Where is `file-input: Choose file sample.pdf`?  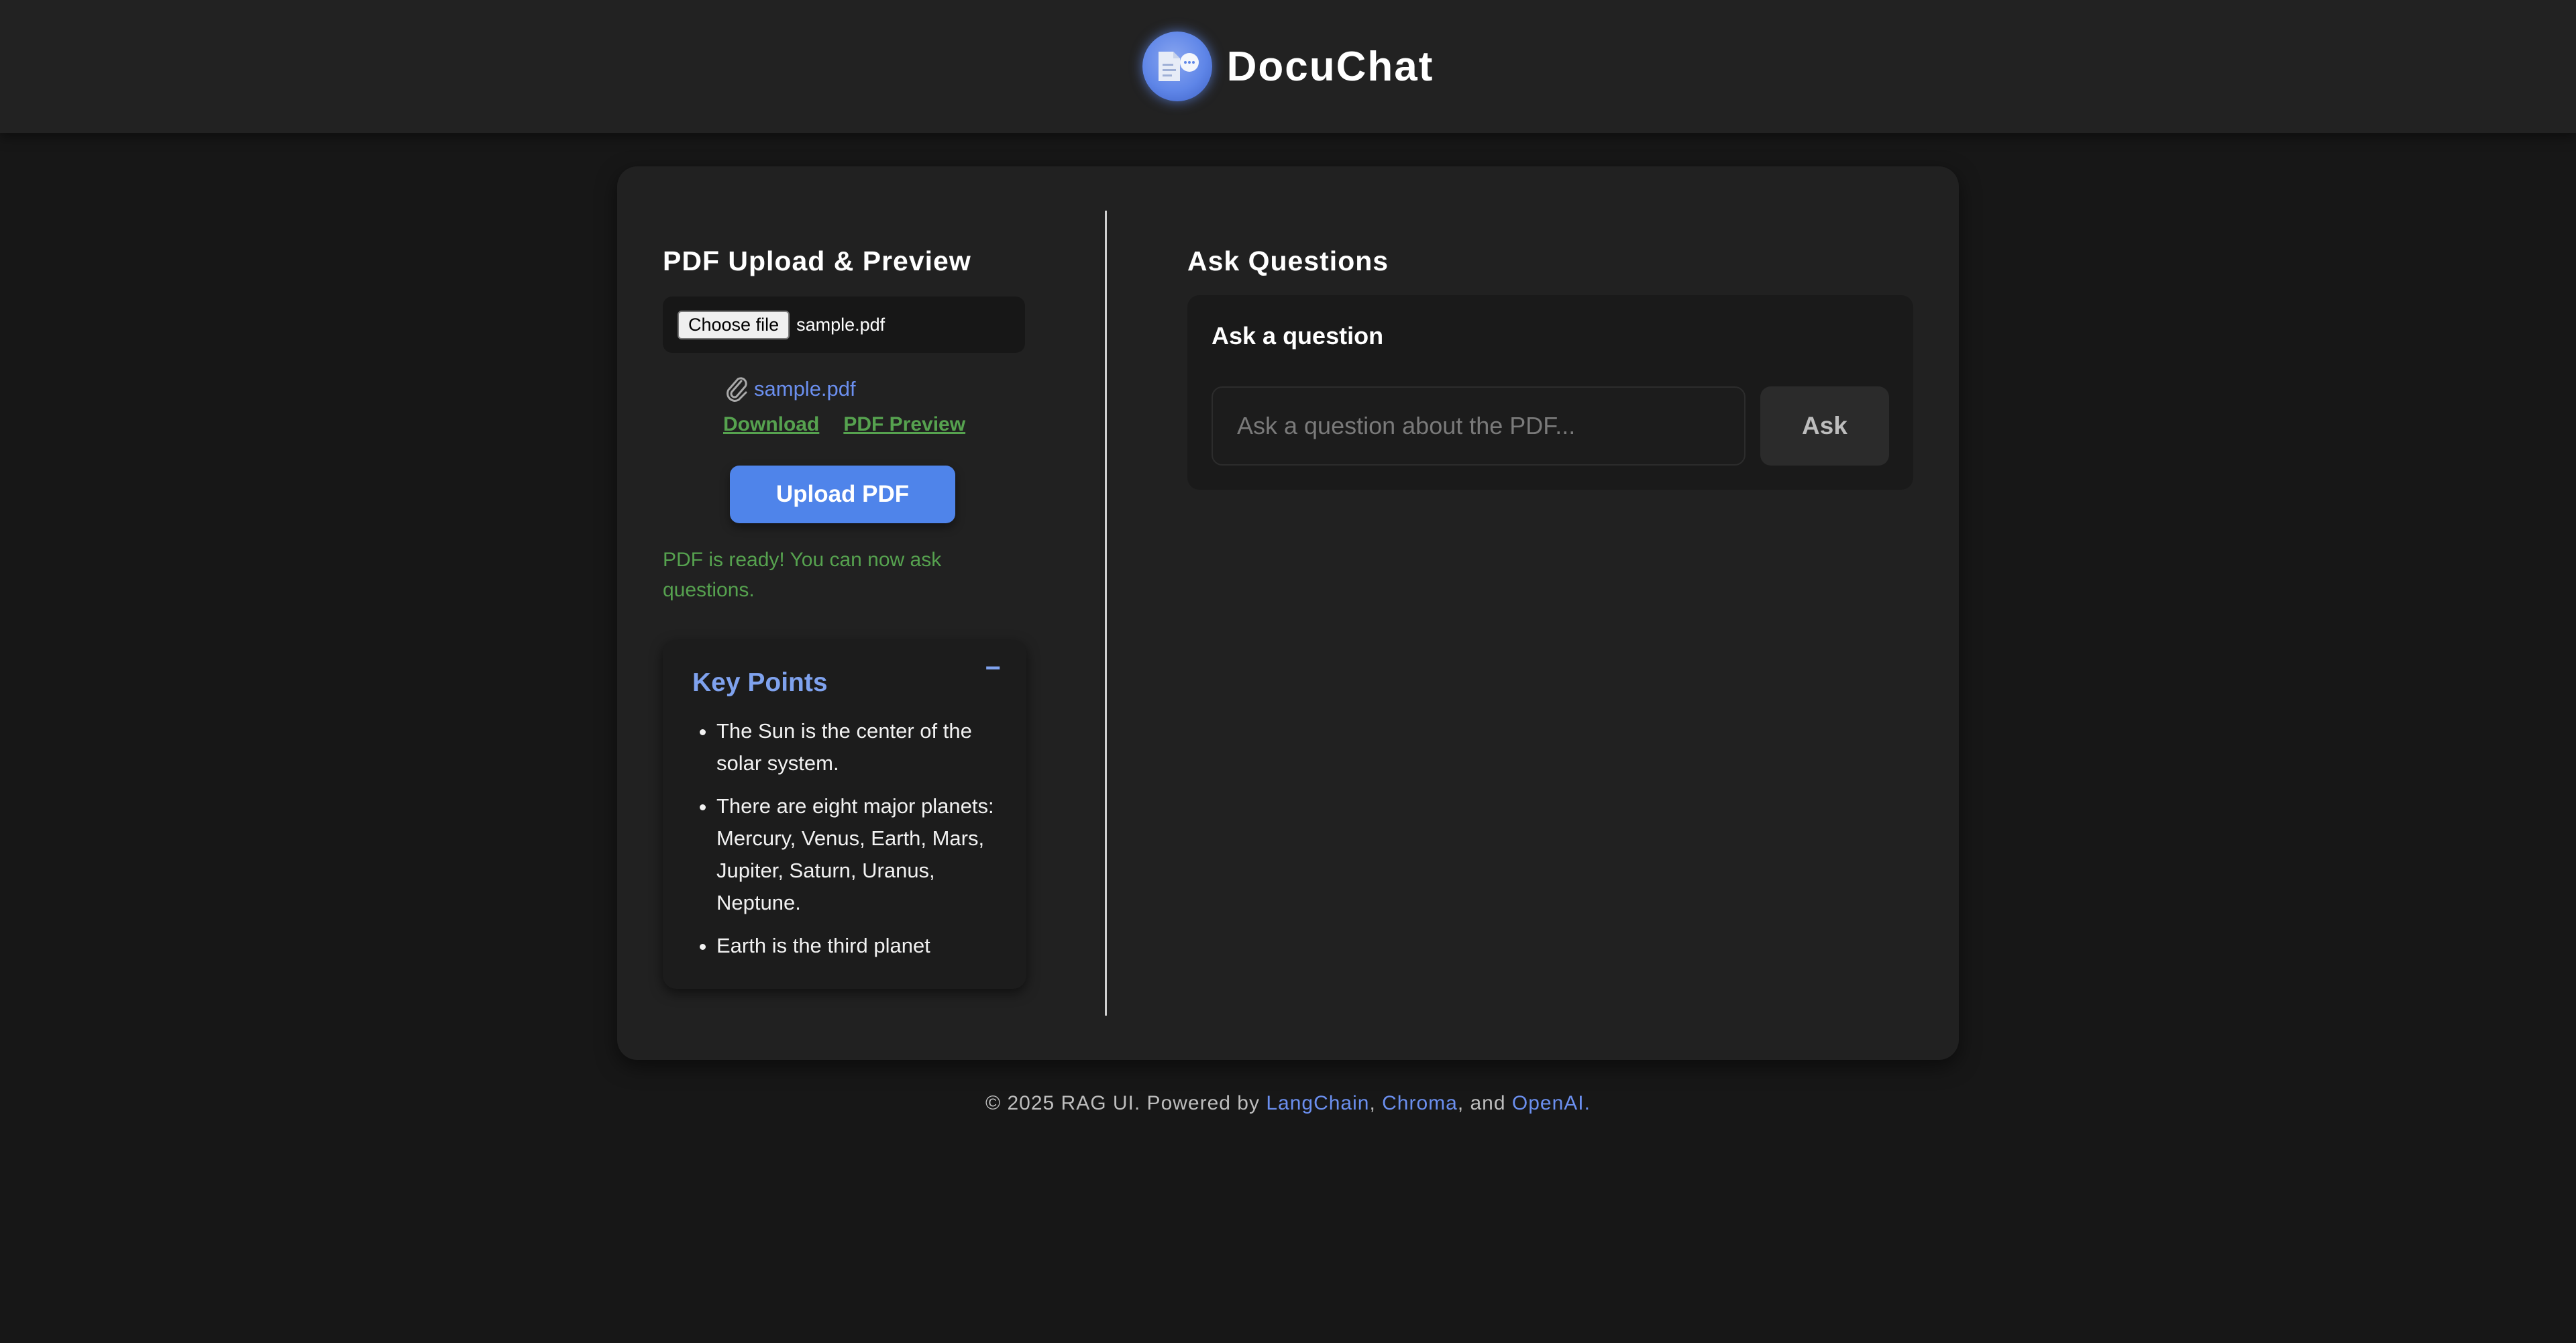
file-input: Choose file sample.pdf is located at coordinates (844, 325).